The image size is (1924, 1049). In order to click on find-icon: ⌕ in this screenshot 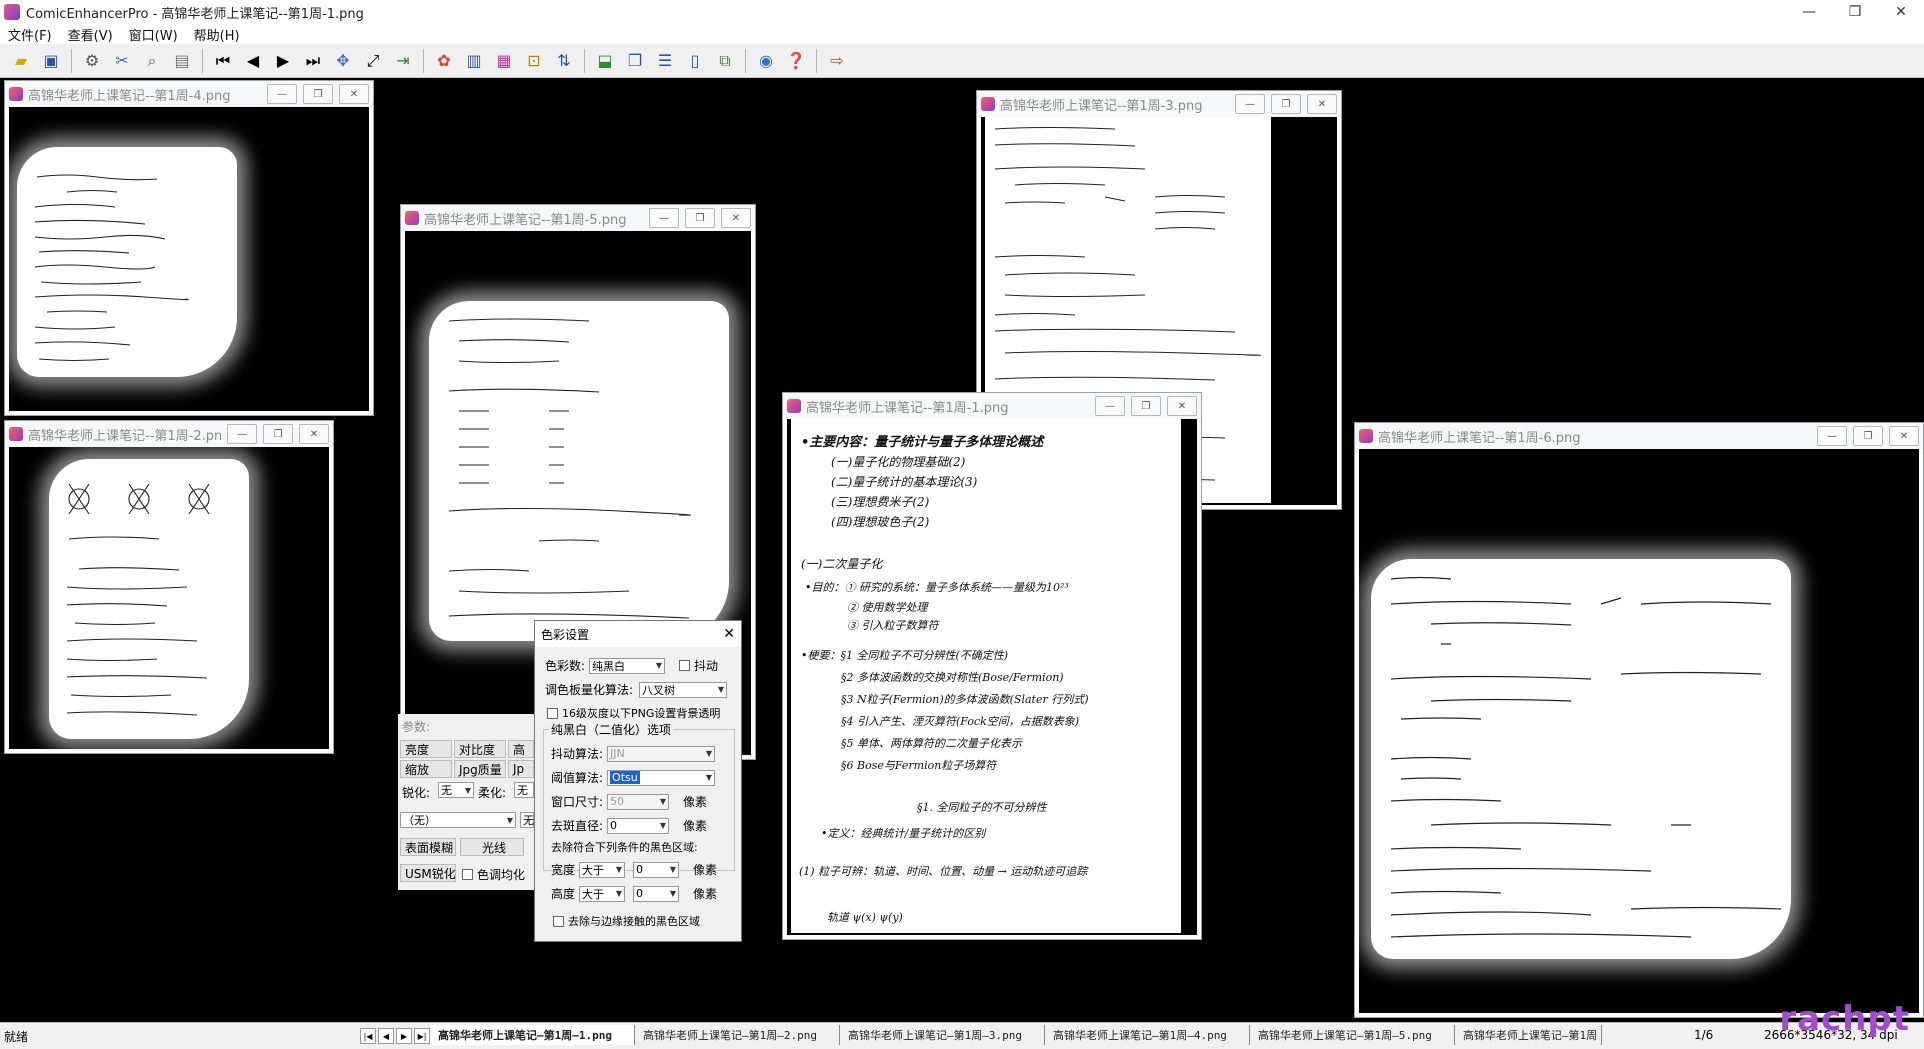, I will do `click(152, 61)`.